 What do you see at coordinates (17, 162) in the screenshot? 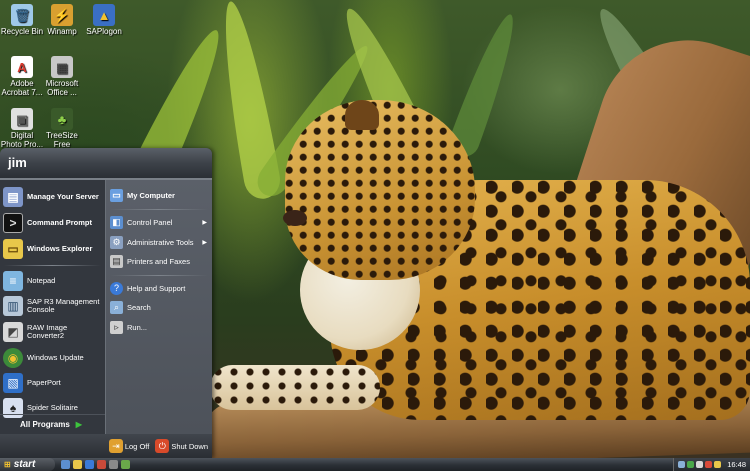
I see `user-name: jim` at bounding box center [17, 162].